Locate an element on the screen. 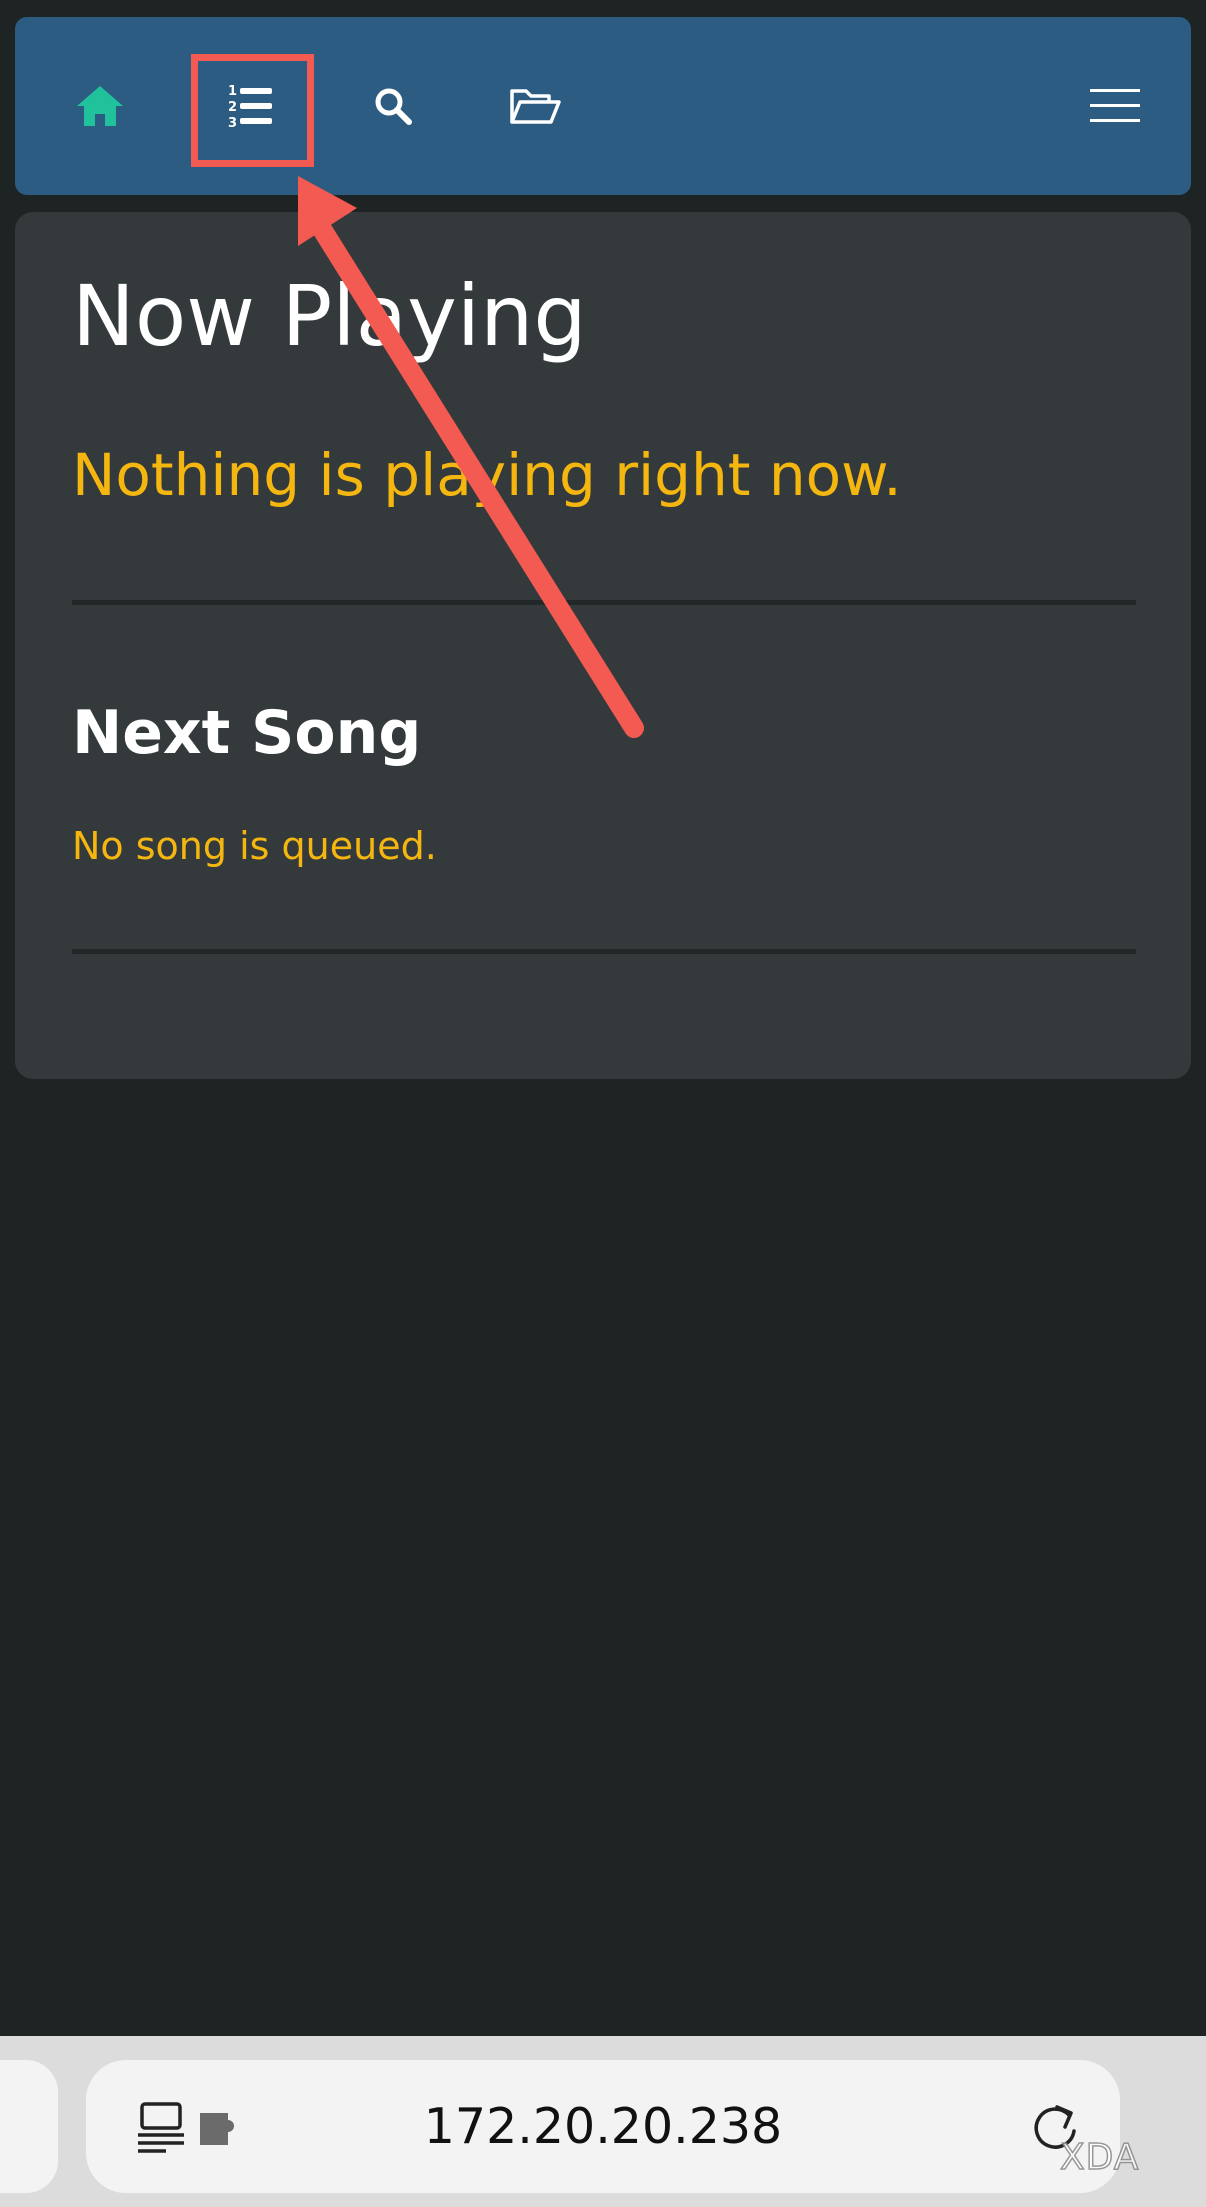  address-bar: 172.20.20.238 is located at coordinates (603, 2126).